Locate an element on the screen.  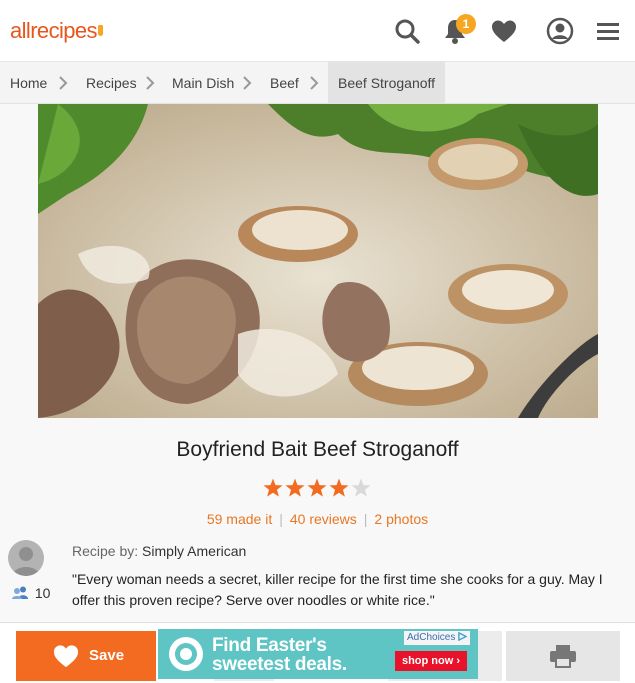
ad-choices-label: AdChoices is located at coordinates (437, 638).